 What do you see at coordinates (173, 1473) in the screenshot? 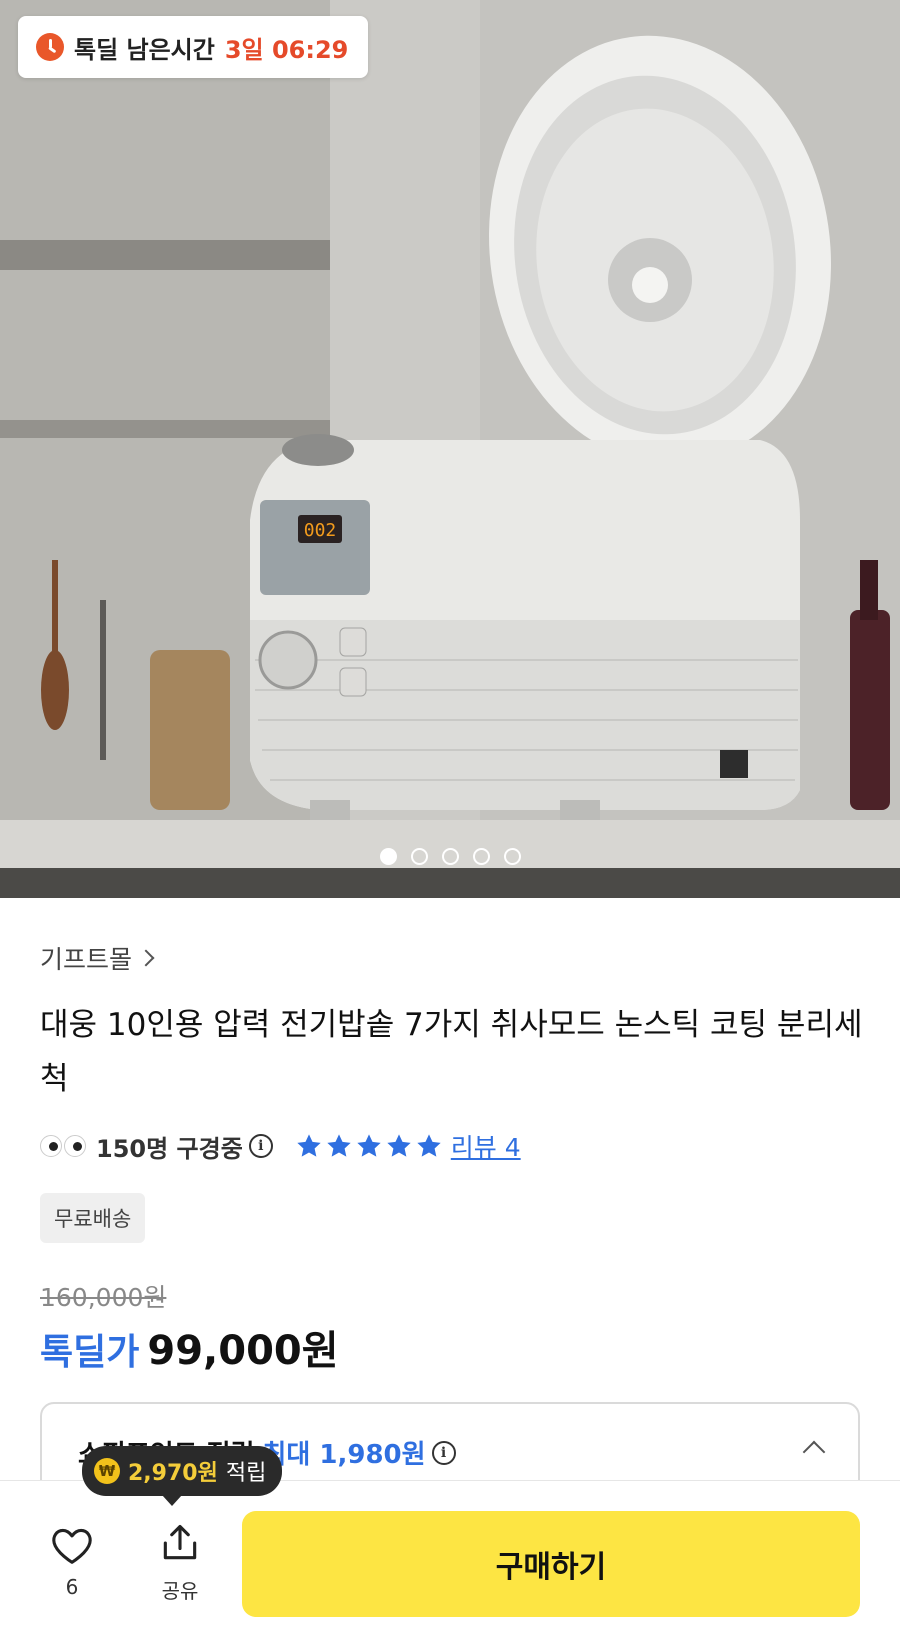
I see `tooltip-amount: 2,970원` at bounding box center [173, 1473].